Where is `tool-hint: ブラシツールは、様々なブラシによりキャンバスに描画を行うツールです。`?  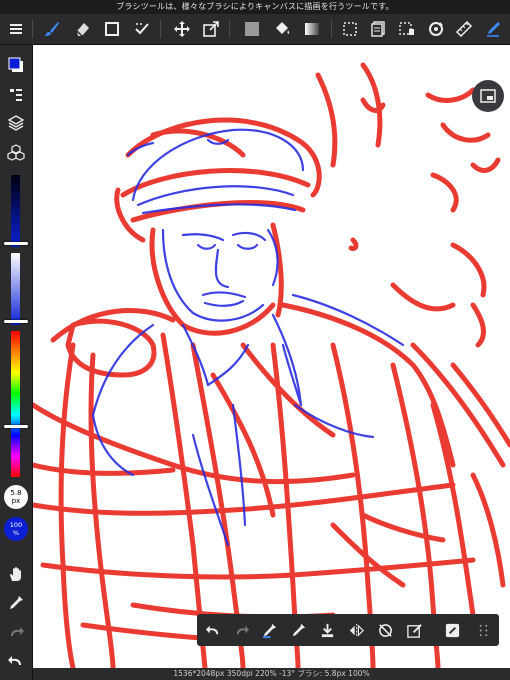 tool-hint: ブラシツールは、様々なブラシによりキャンバスに描画を行うツールです。 is located at coordinates (255, 7).